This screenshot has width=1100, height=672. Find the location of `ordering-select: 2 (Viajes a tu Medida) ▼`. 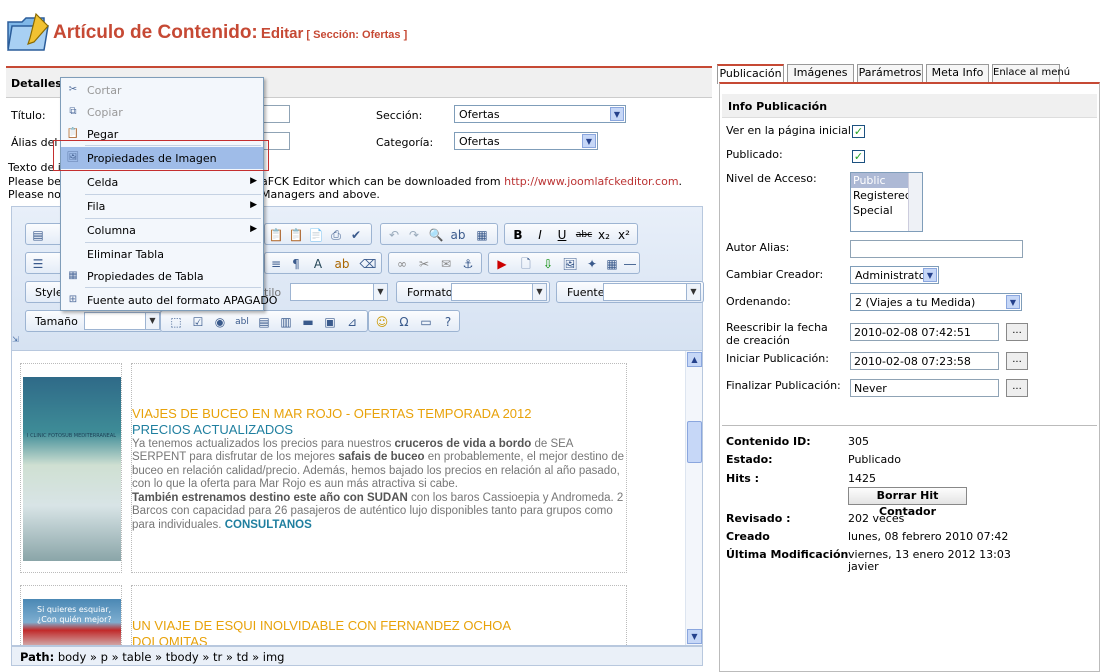

ordering-select: 2 (Viajes a tu Medida) ▼ is located at coordinates (936, 302).